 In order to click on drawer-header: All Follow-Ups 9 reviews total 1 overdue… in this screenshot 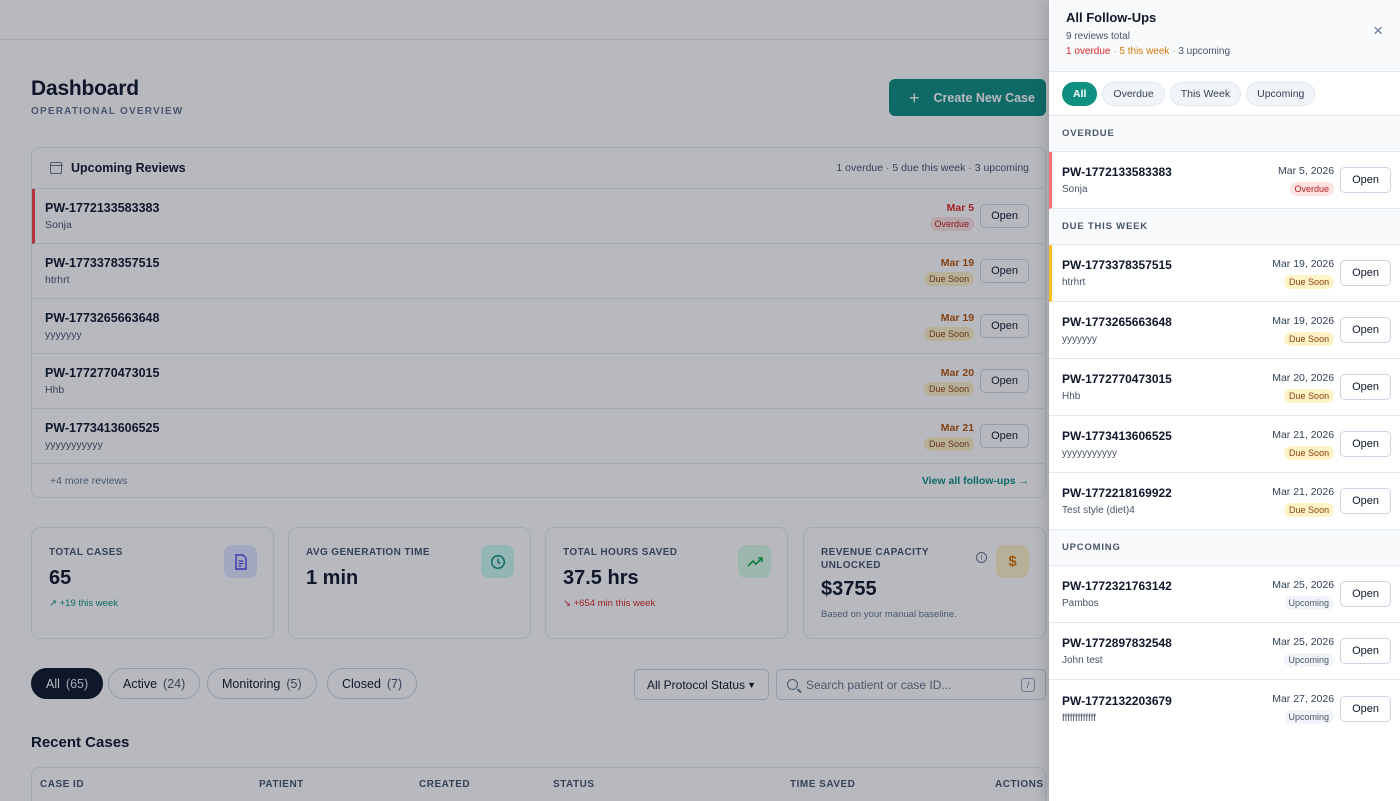, I will do `click(1224, 36)`.